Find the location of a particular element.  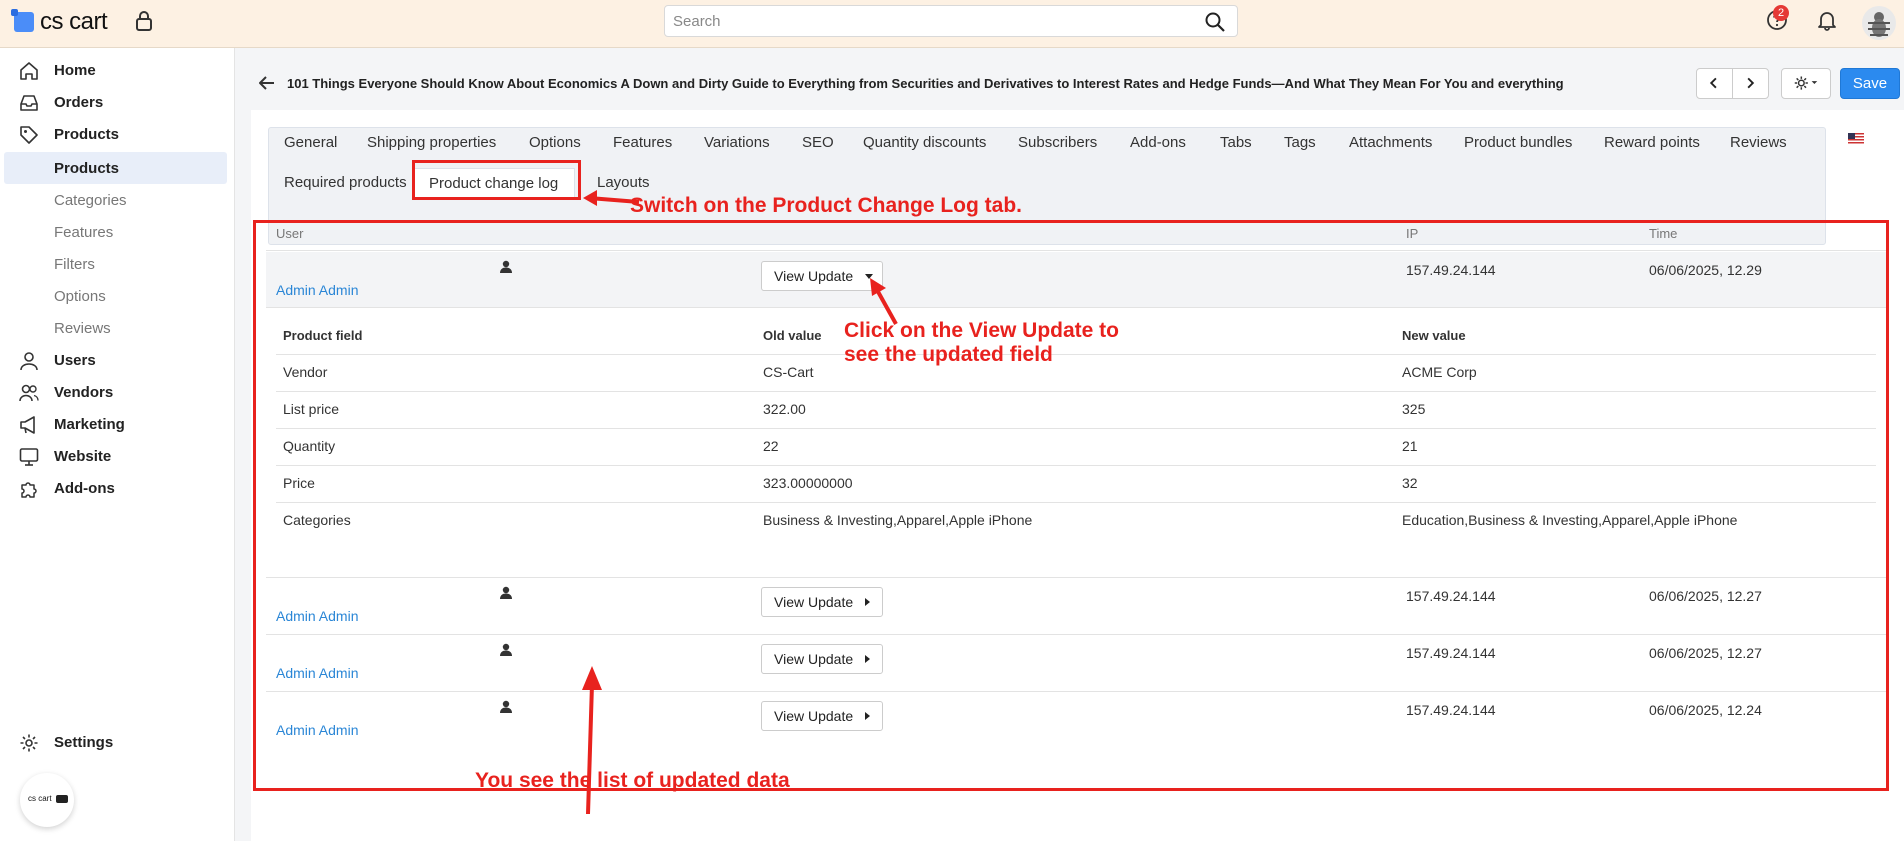

mini-logo-button: cs cart is located at coordinates (47, 800).